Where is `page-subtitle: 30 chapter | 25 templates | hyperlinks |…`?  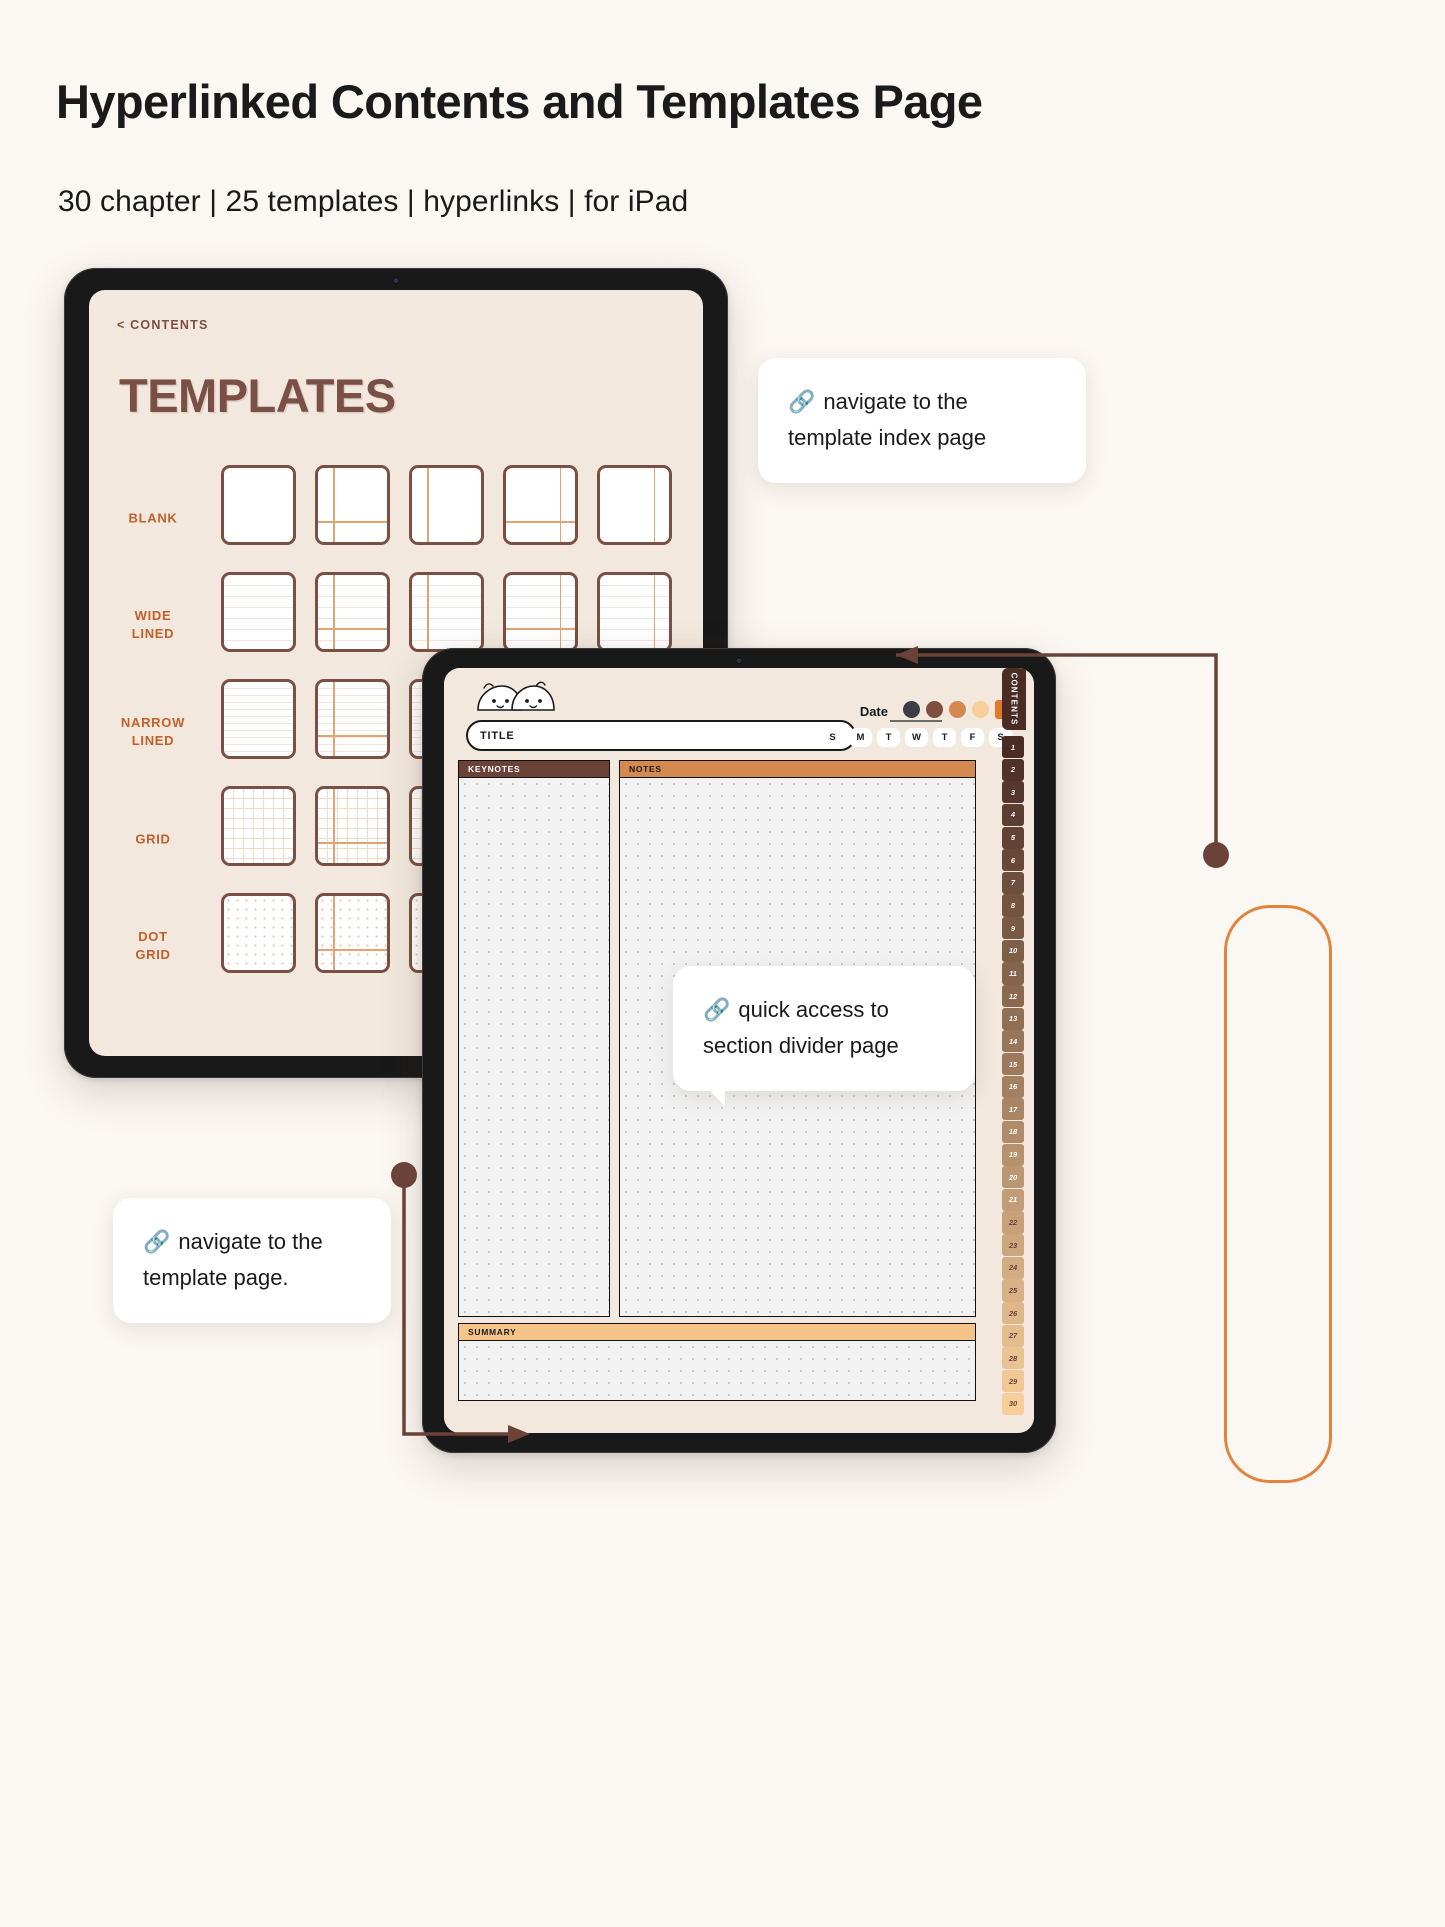
page-subtitle: 30 chapter | 25 templates | hyperlinks |… is located at coordinates (373, 201).